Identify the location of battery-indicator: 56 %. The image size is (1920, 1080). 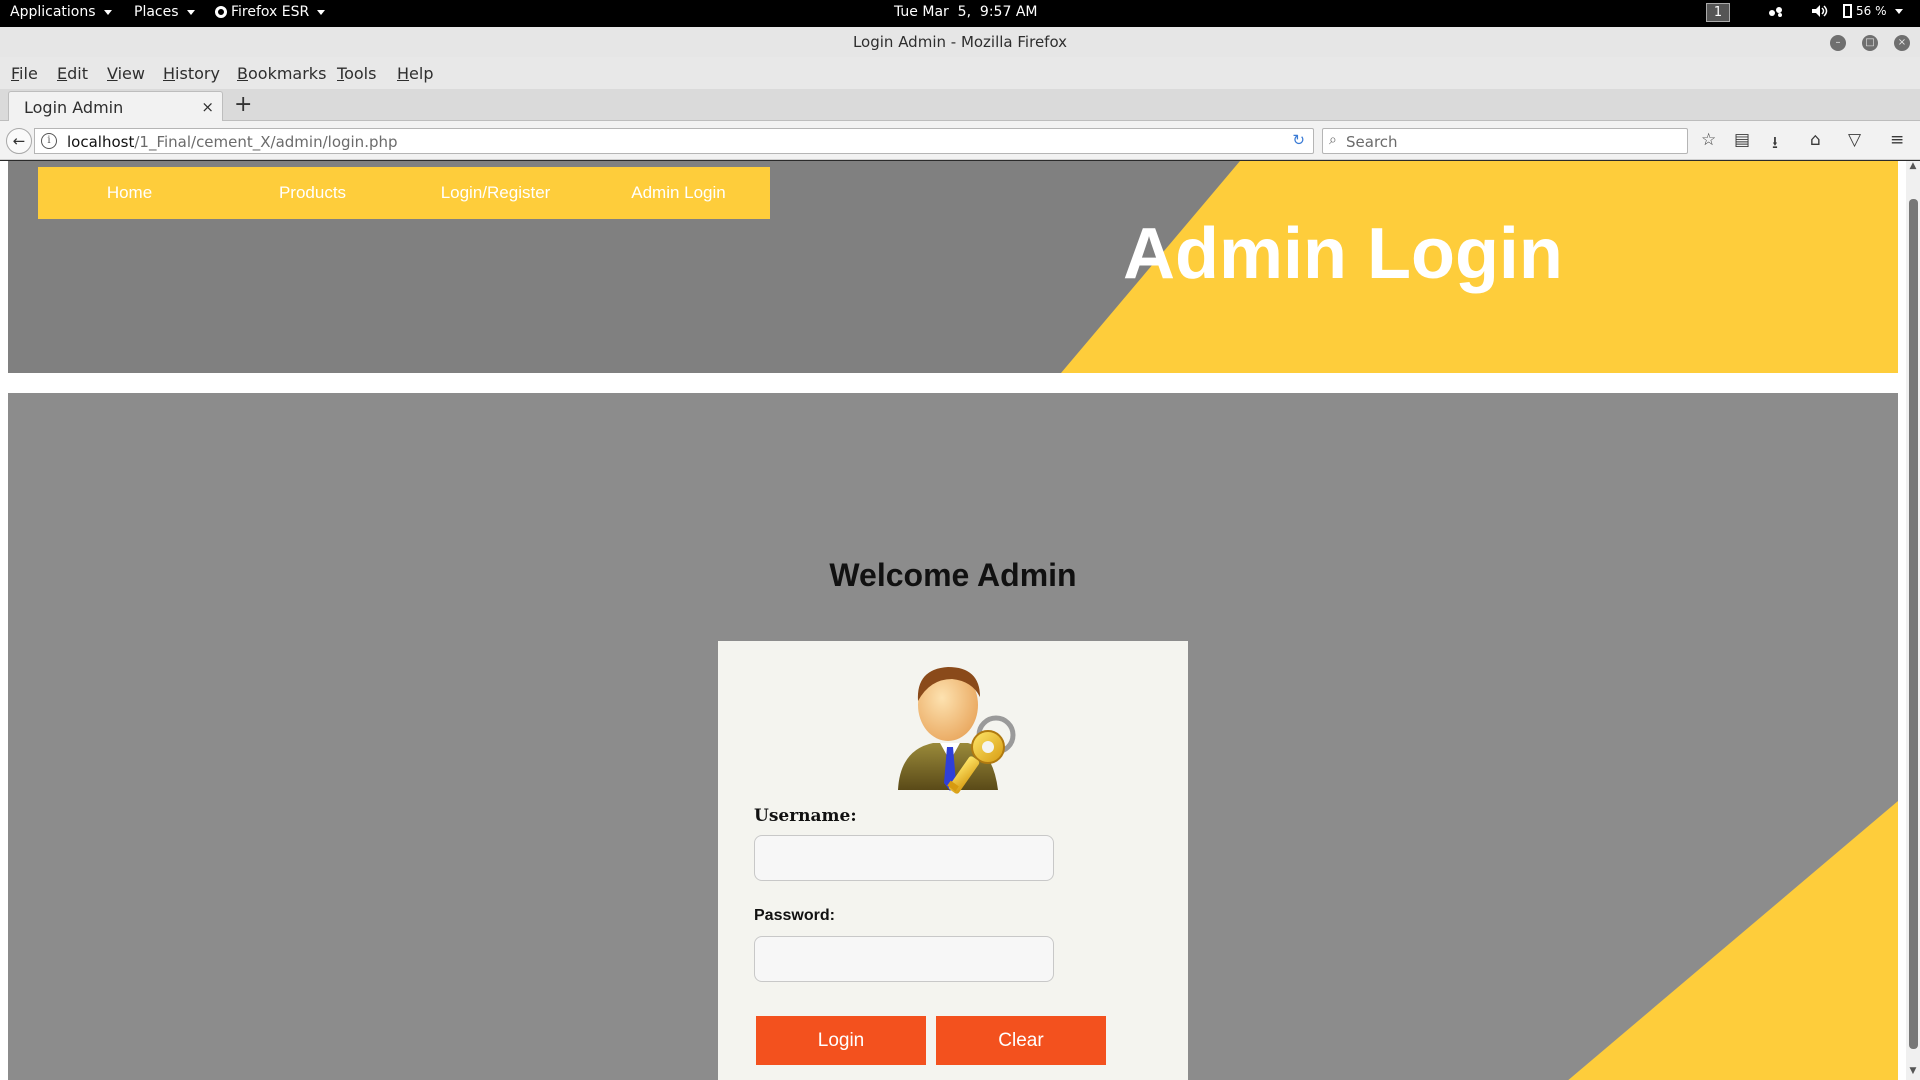
(1873, 11).